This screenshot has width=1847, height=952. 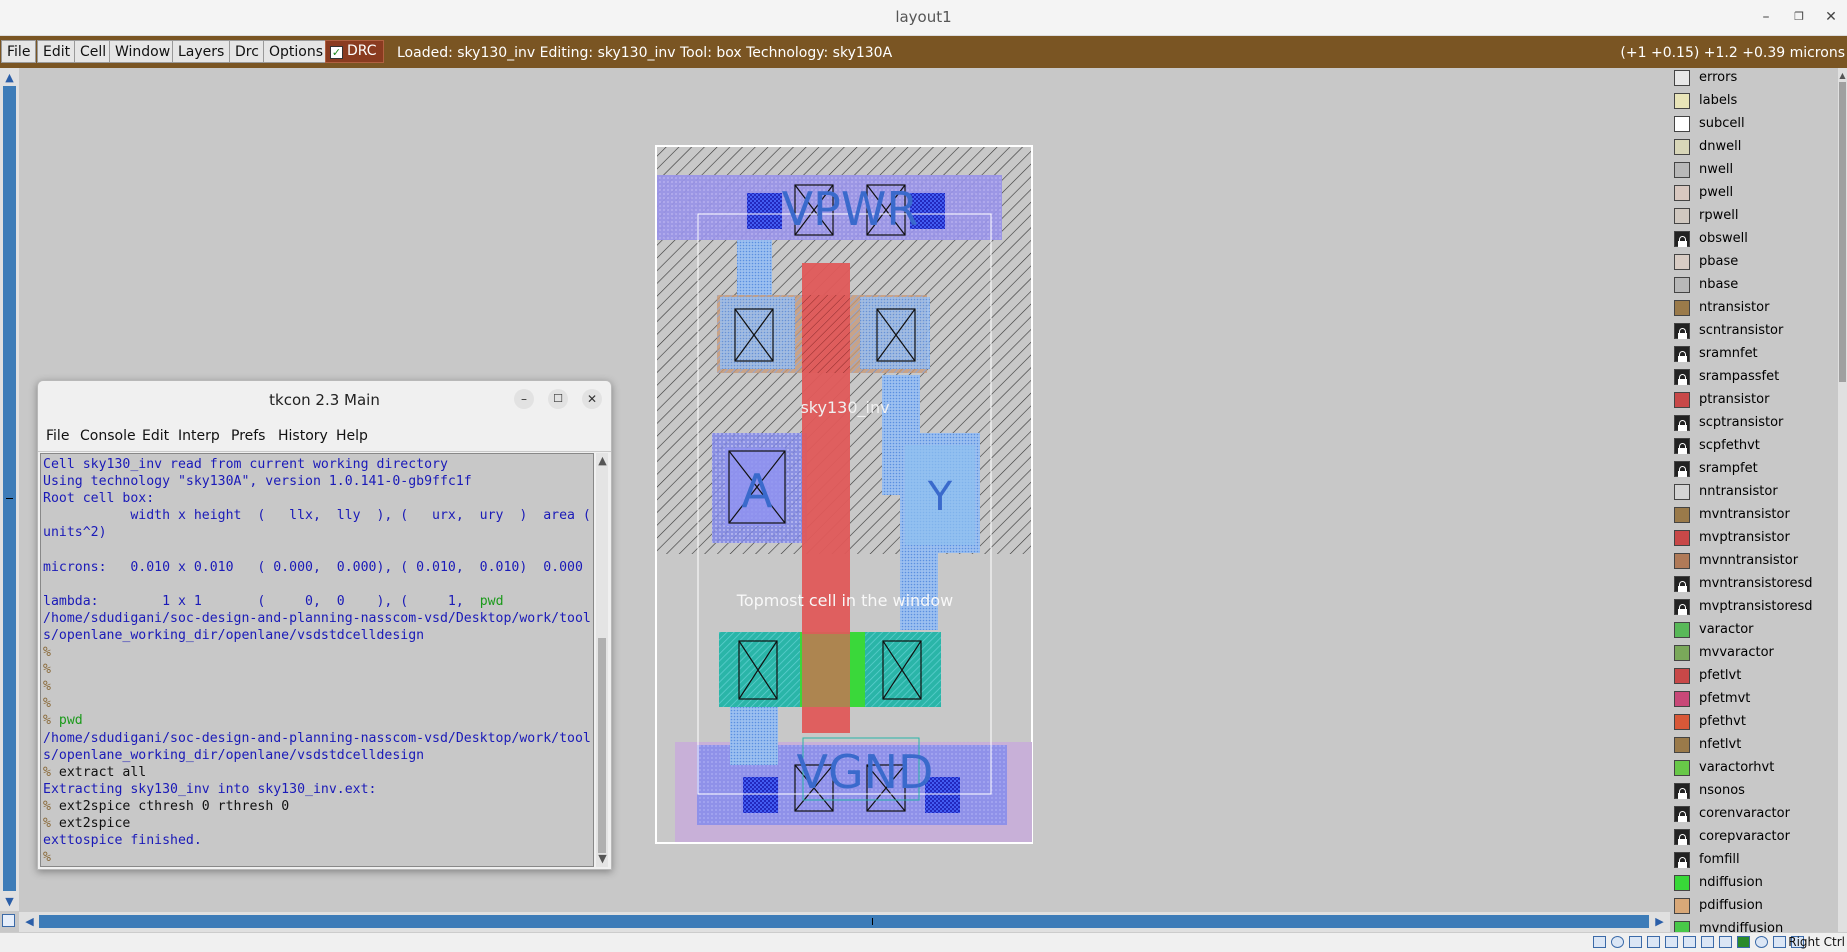 What do you see at coordinates (1754, 814) in the screenshot?
I see `layer-corenvaractor: corenvaractor` at bounding box center [1754, 814].